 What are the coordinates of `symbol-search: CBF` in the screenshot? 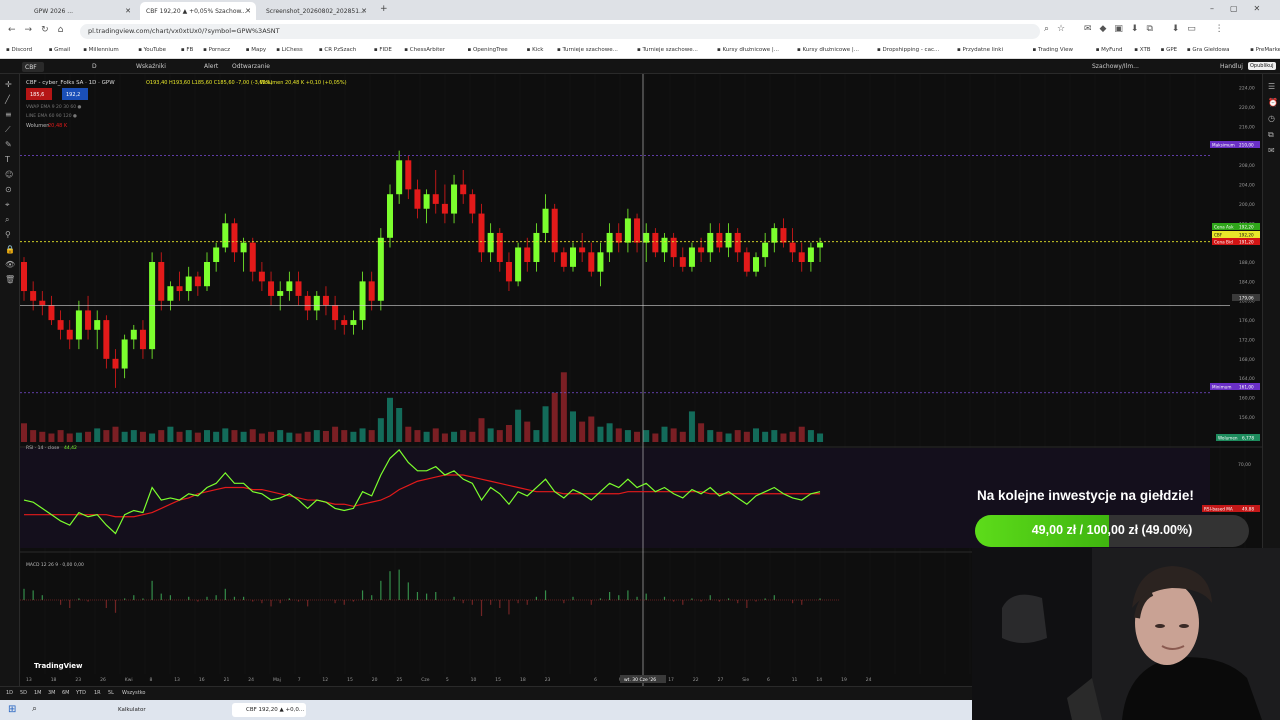 It's located at (33, 67).